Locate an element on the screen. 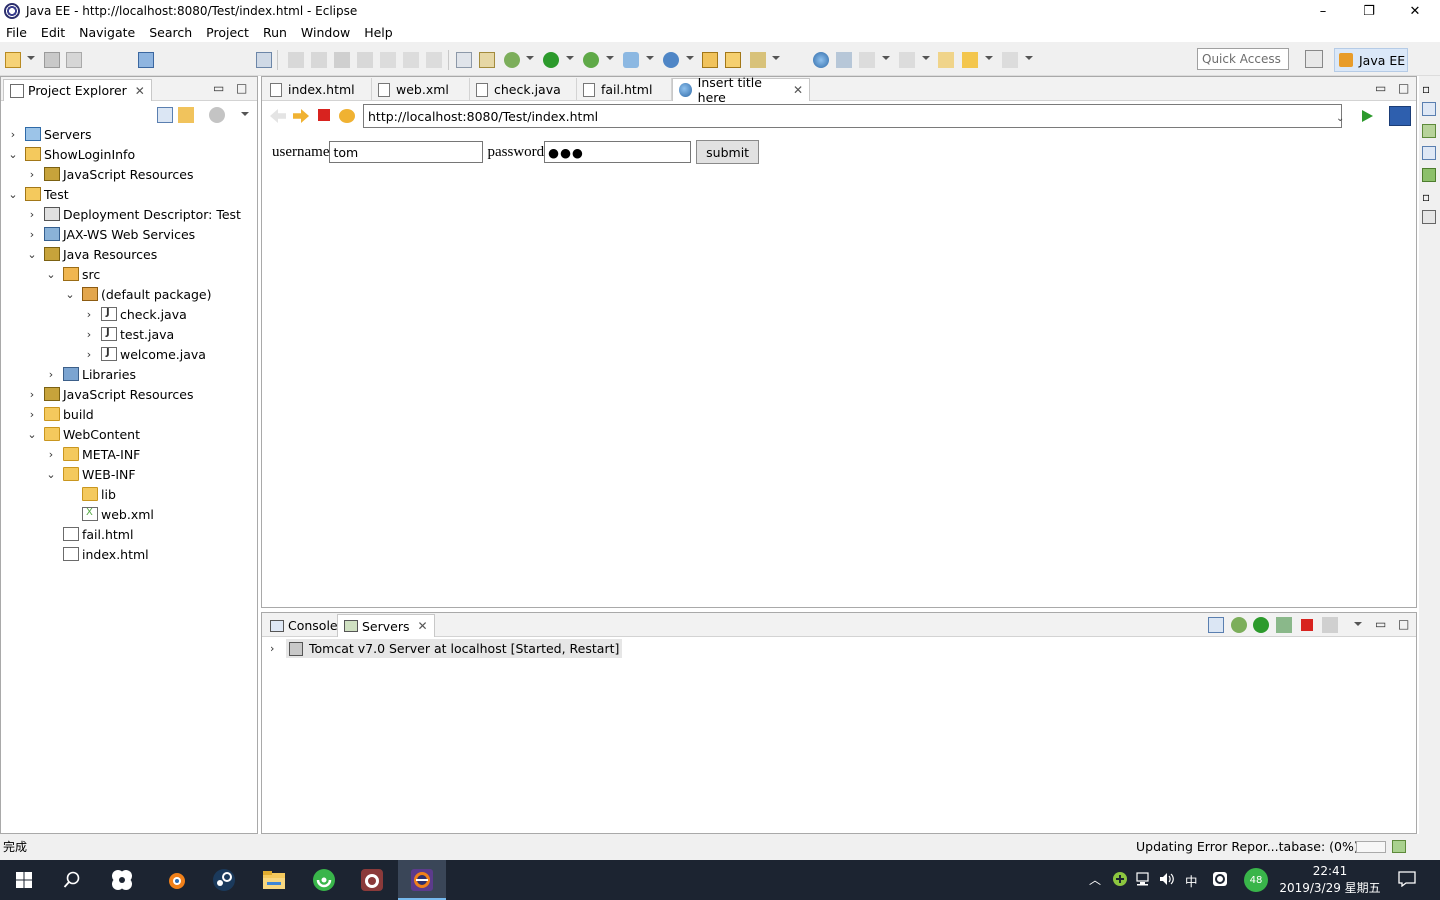 The height and width of the screenshot is (900, 1440). browser-go-icon is located at coordinates (1367, 116).